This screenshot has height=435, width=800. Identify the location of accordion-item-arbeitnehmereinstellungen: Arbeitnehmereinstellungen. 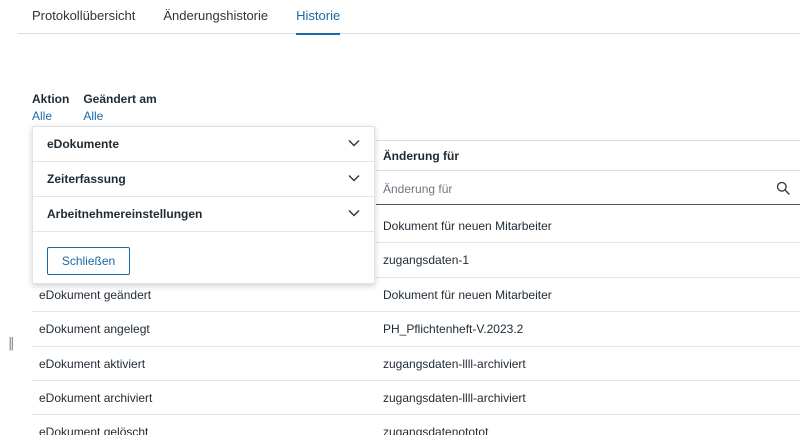
(203, 214).